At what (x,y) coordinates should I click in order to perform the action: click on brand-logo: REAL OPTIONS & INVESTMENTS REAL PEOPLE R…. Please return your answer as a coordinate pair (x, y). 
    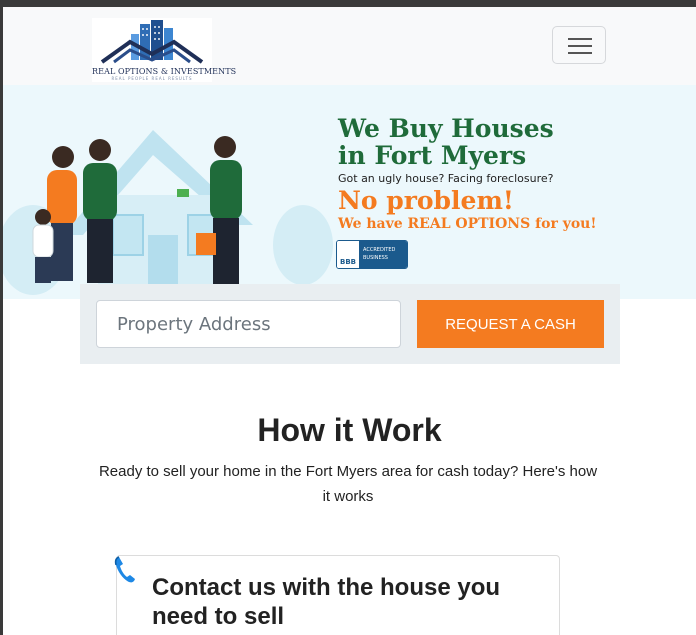
    Looking at the image, I should click on (164, 50).